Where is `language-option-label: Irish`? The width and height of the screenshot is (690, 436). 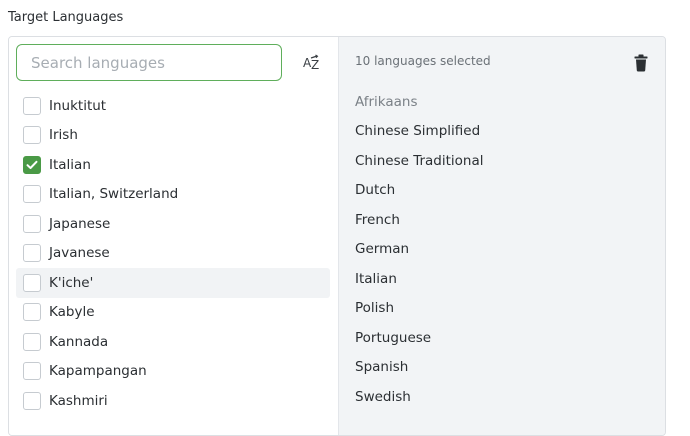
language-option-label: Irish is located at coordinates (63, 135).